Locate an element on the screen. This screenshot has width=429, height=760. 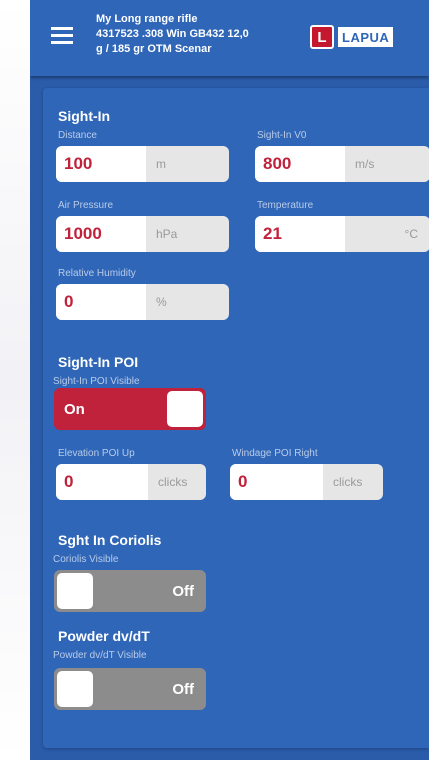
v0-field: 800 m/s is located at coordinates (342, 164).